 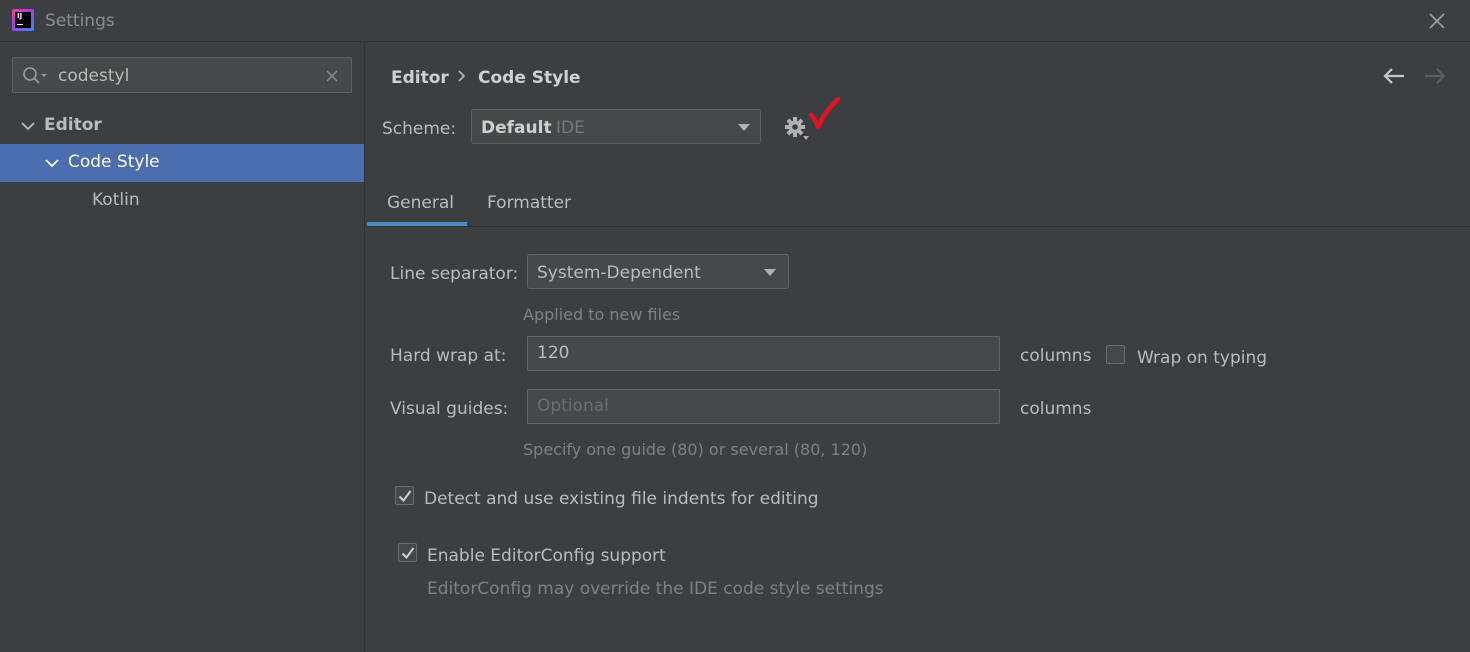 I want to click on scheme-type: IDE, so click(x=570, y=128).